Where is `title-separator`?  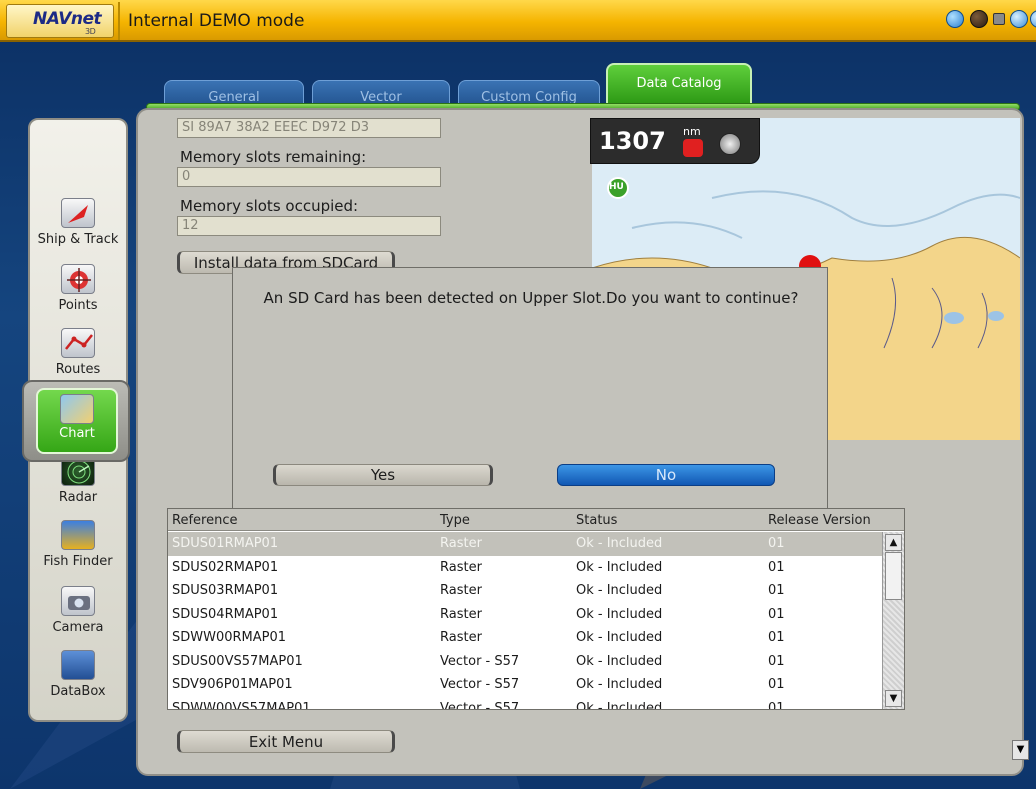 title-separator is located at coordinates (119, 21).